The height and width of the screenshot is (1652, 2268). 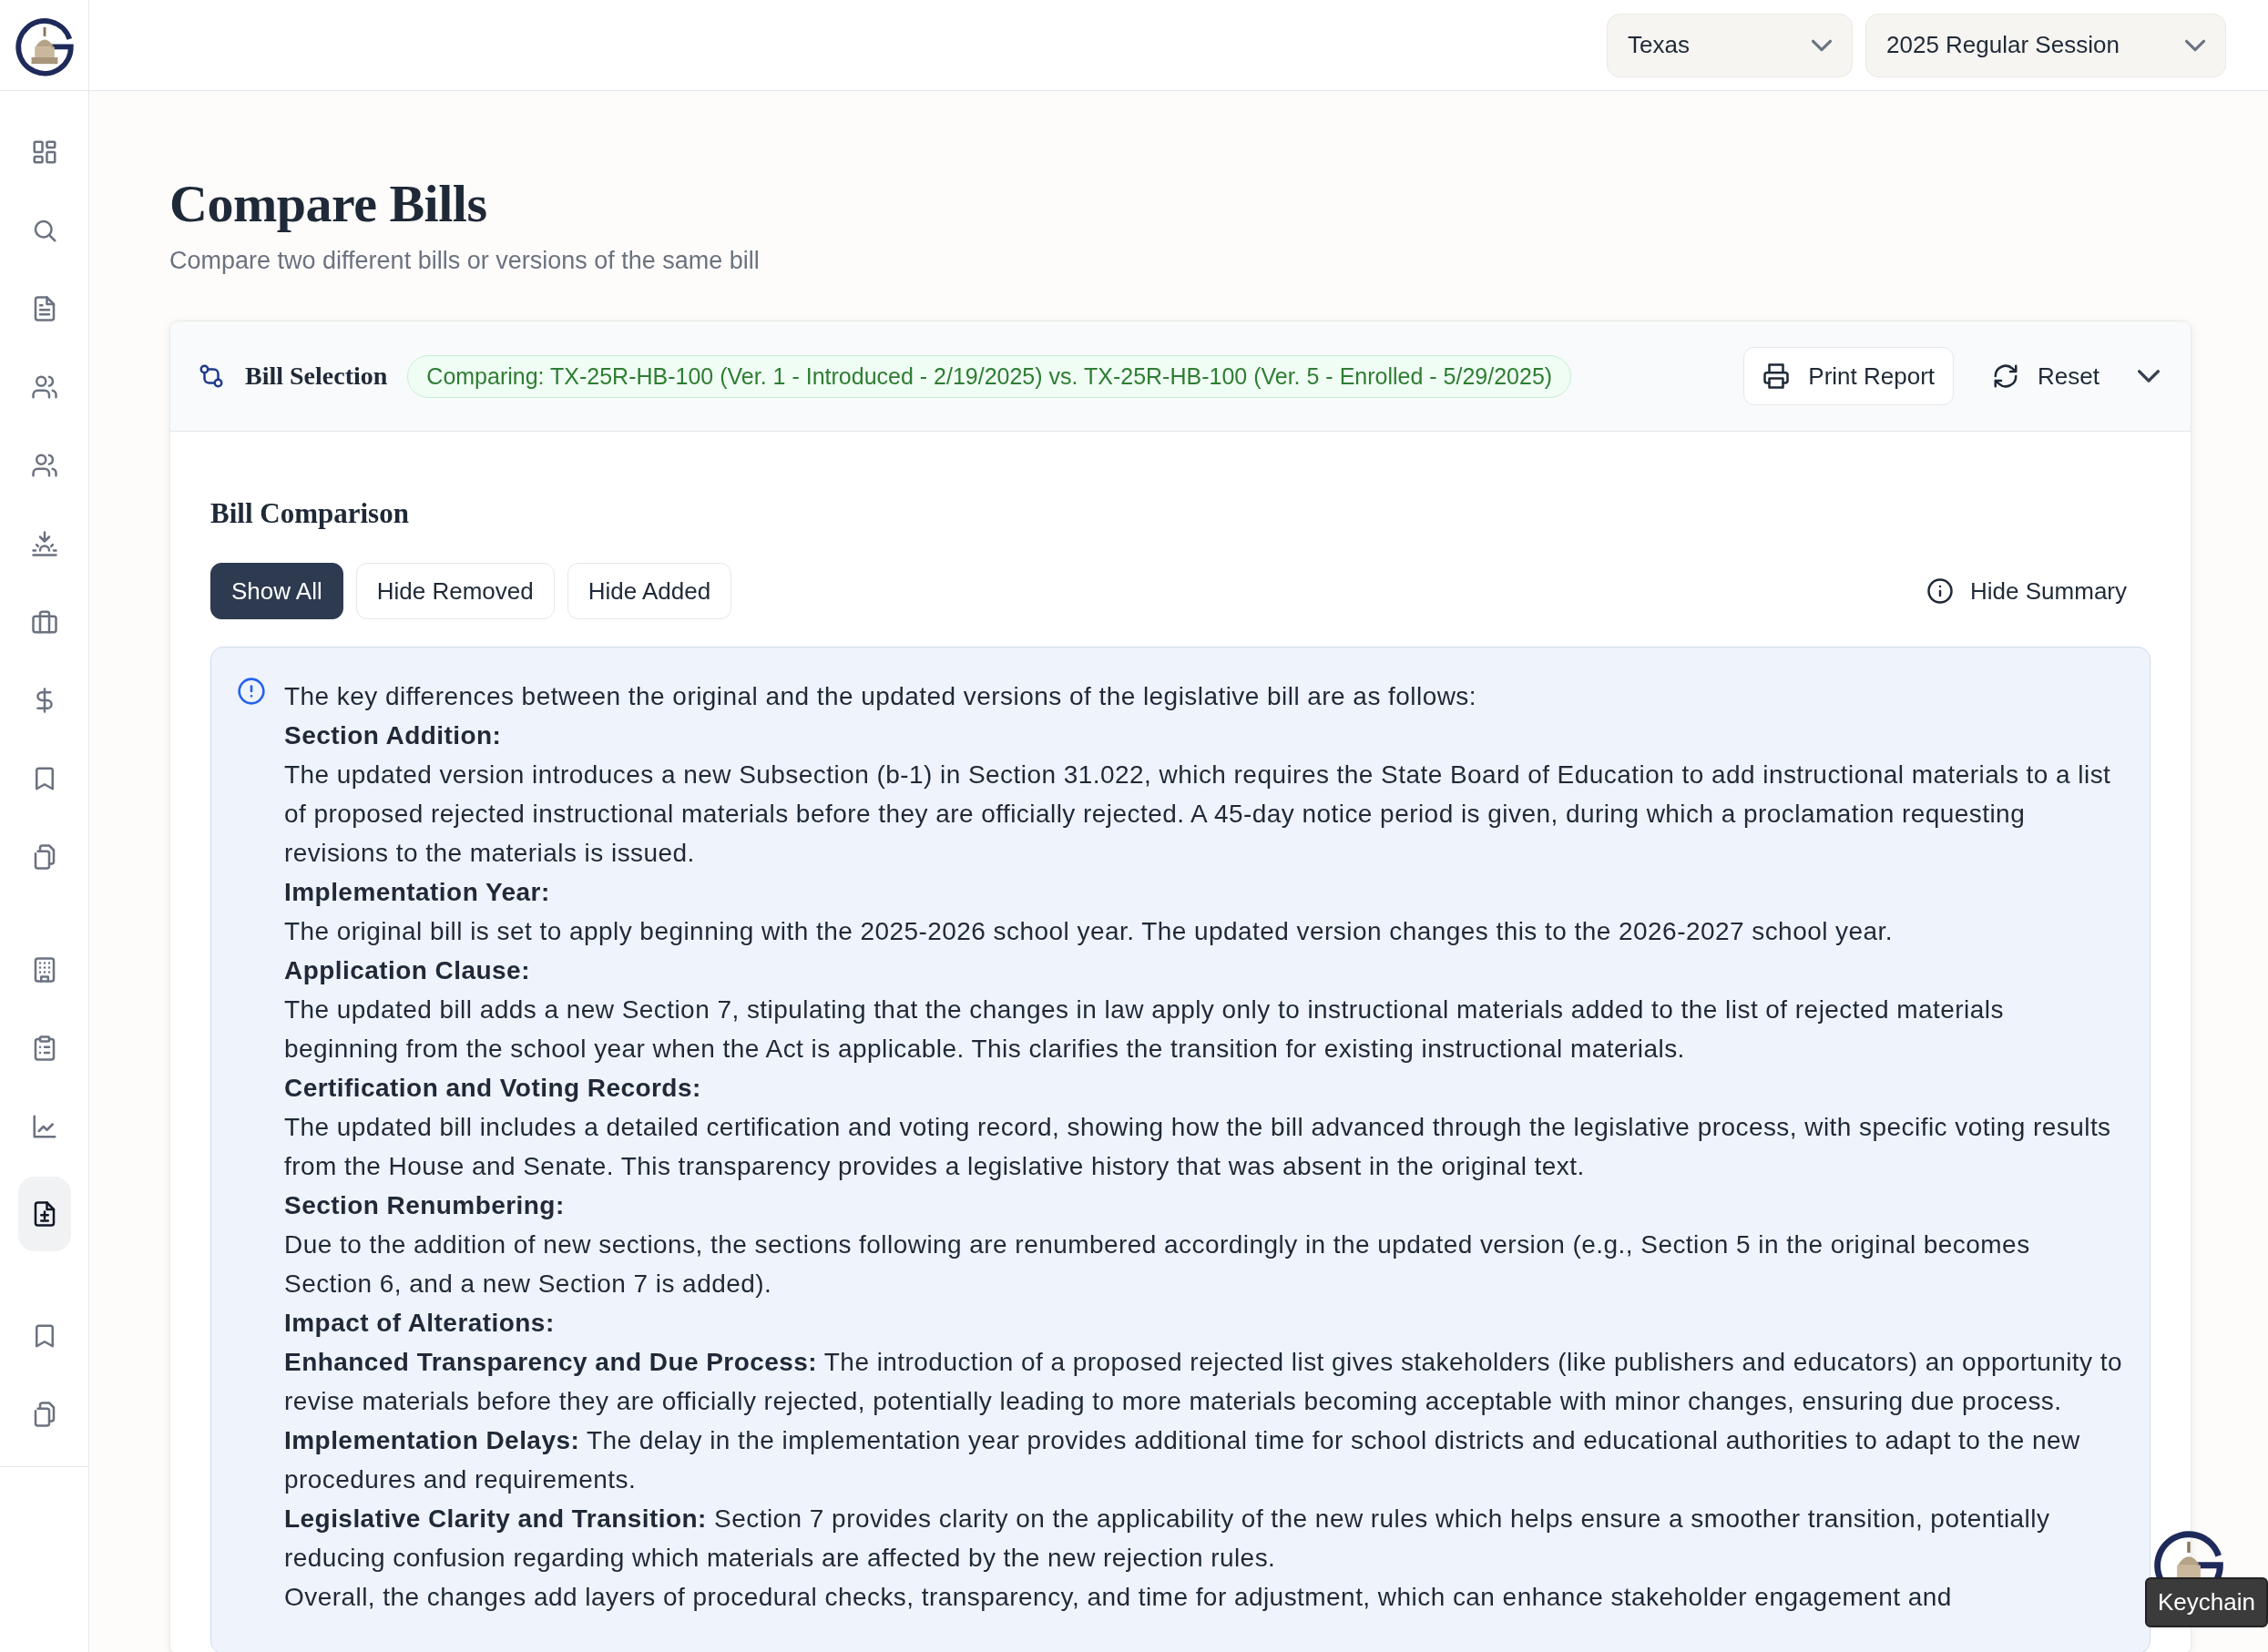 I want to click on summary-heading: Implementation Year:, so click(x=417, y=892).